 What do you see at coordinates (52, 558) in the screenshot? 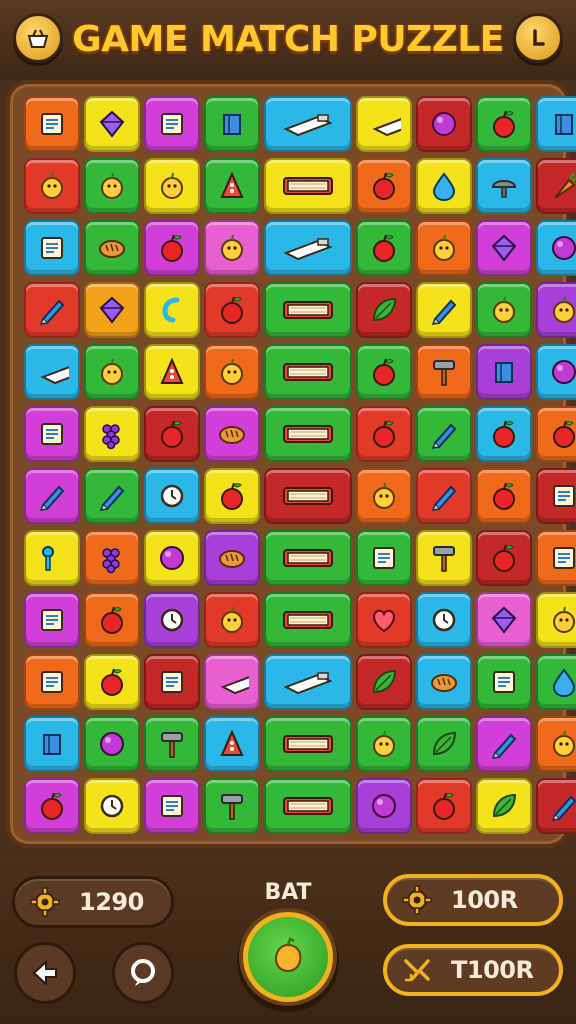
I see `tile-key` at bounding box center [52, 558].